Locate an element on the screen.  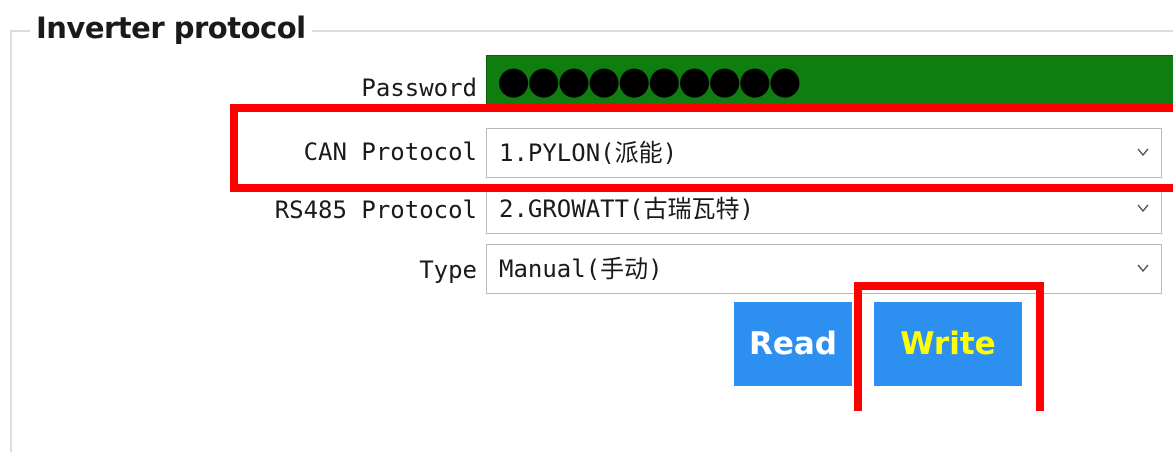
password-label: Password is located at coordinates (419, 88).